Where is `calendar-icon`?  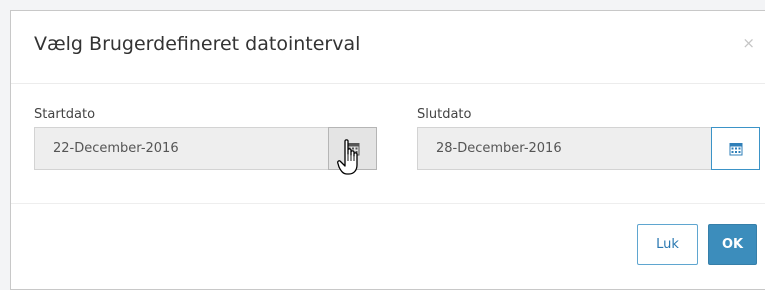
calendar-icon is located at coordinates (735, 148).